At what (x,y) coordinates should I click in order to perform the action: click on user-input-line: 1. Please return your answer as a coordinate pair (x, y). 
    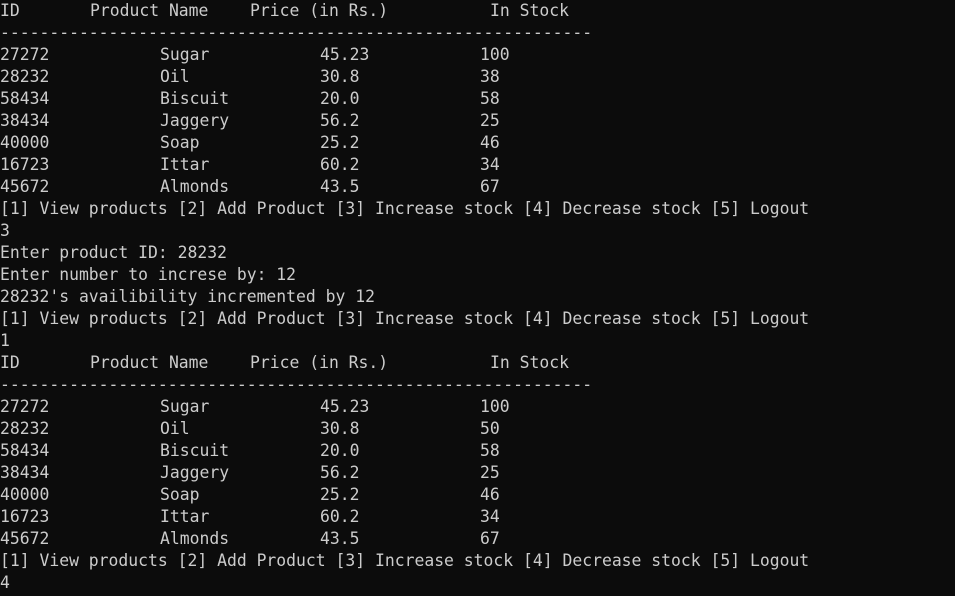
    Looking at the image, I should click on (477, 341).